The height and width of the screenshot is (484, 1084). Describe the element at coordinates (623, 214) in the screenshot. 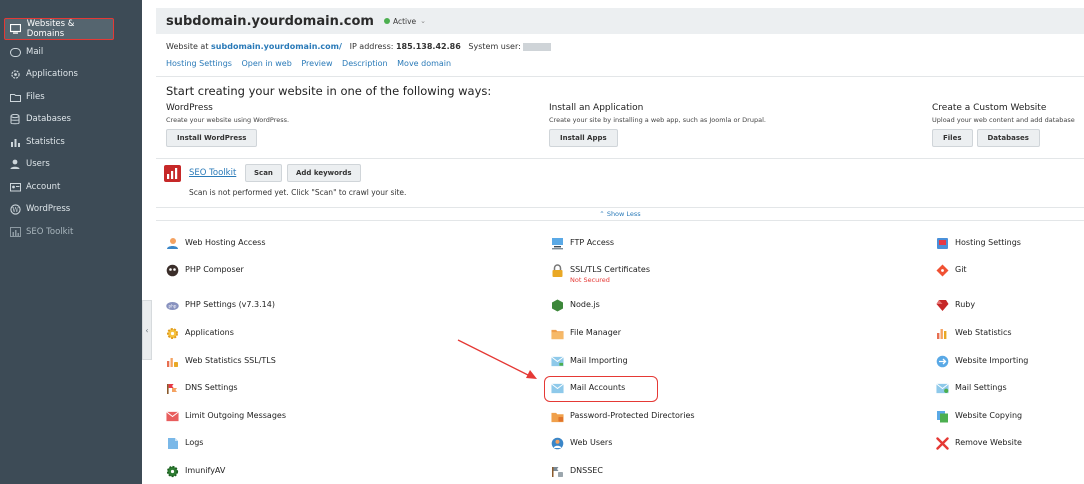

I see `show-less-label: Show Less` at that location.